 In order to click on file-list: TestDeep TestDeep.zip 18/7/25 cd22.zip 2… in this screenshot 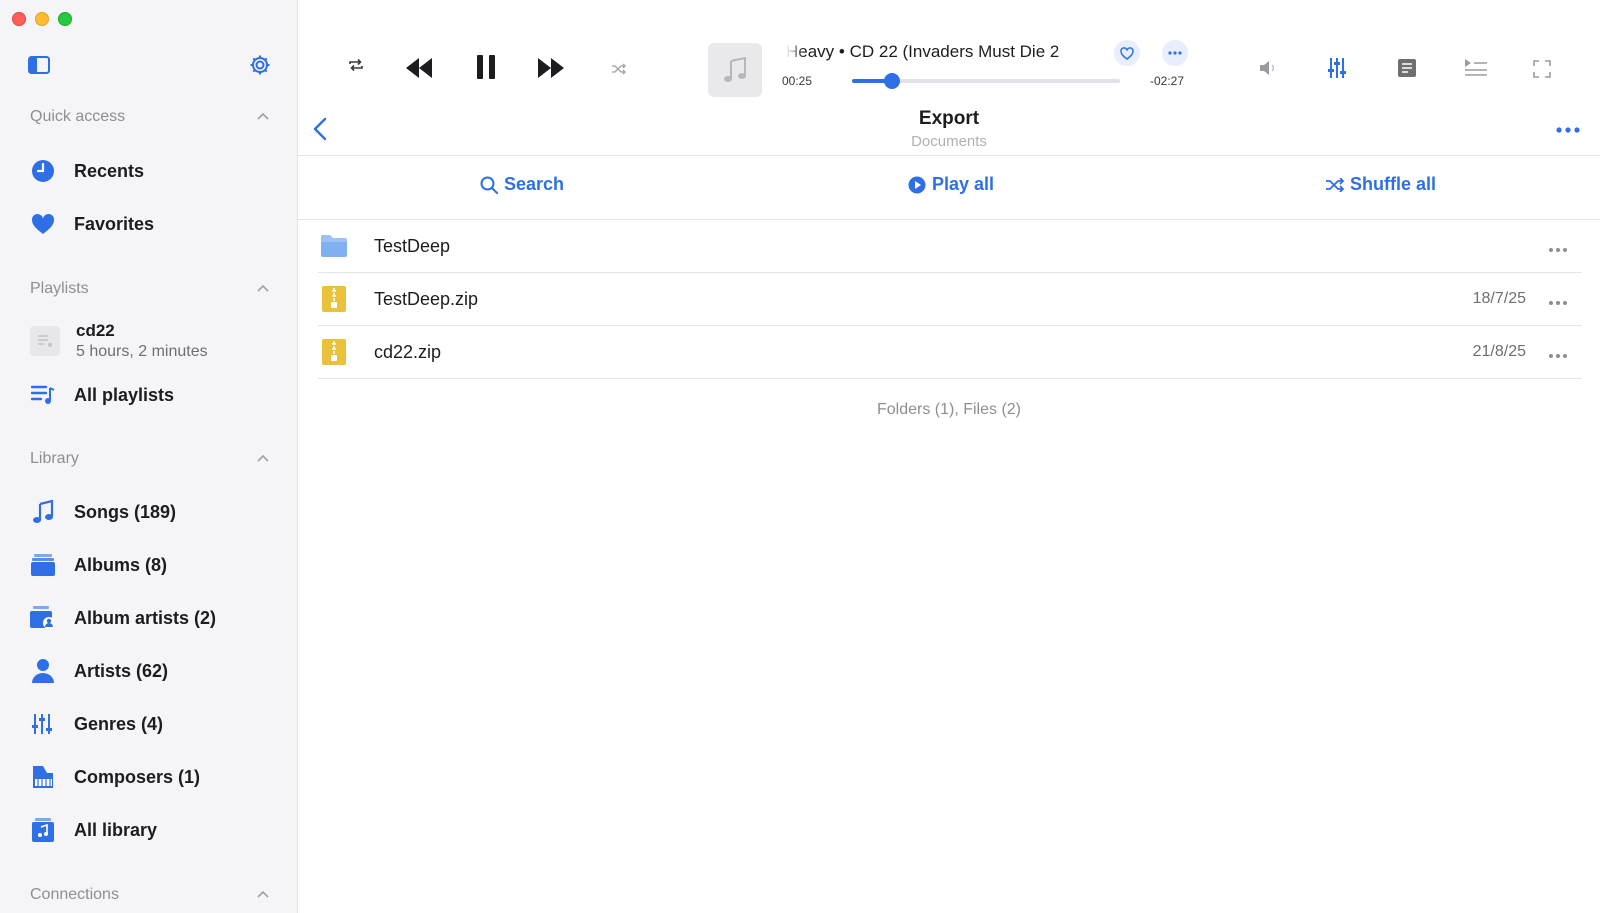, I will do `click(950, 299)`.